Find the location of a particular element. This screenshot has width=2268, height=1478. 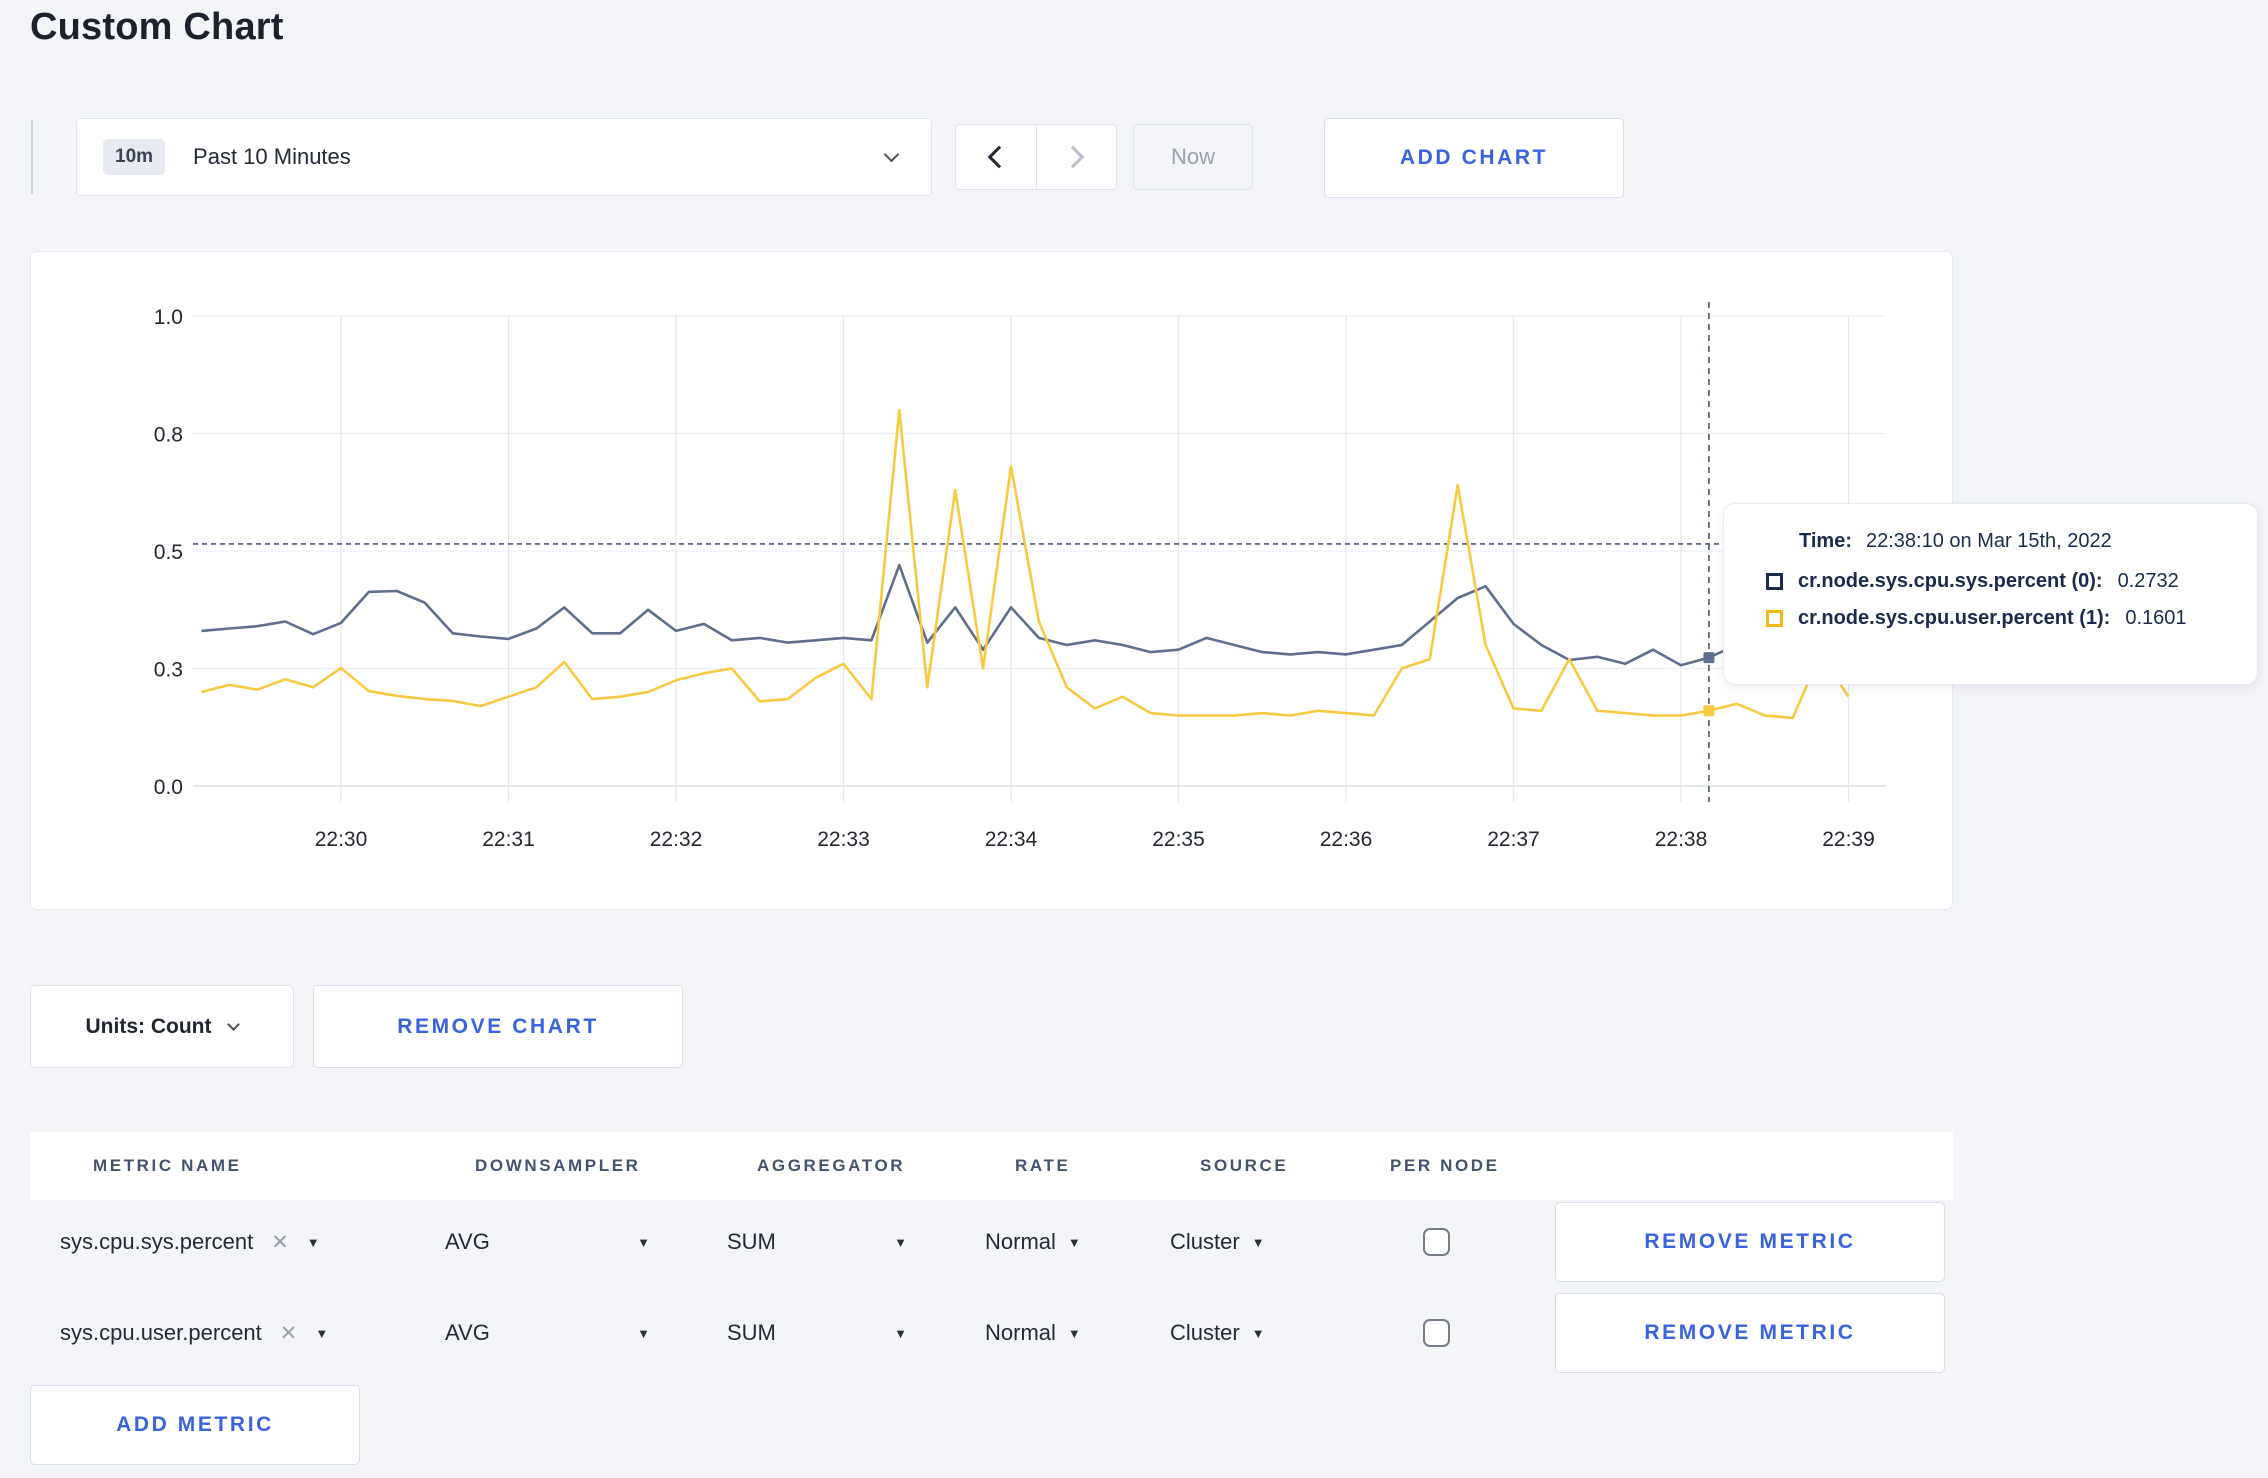

metric-name-label: sys.cpu.sys.percent is located at coordinates (157, 1241).